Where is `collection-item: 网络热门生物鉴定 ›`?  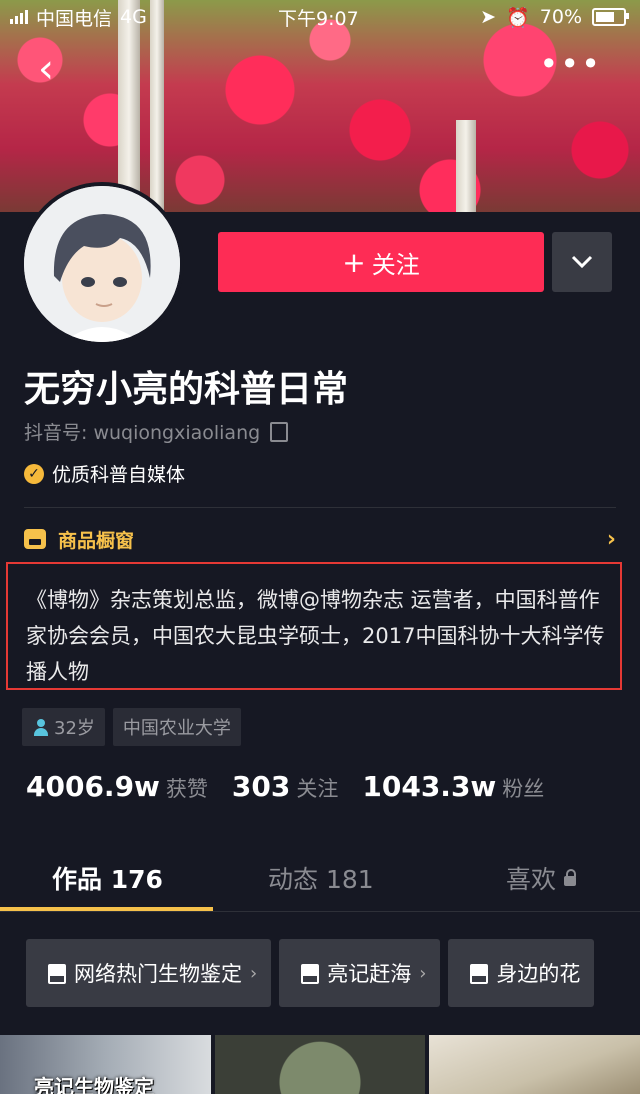
collection-item: 网络热门生物鉴定 › is located at coordinates (149, 973).